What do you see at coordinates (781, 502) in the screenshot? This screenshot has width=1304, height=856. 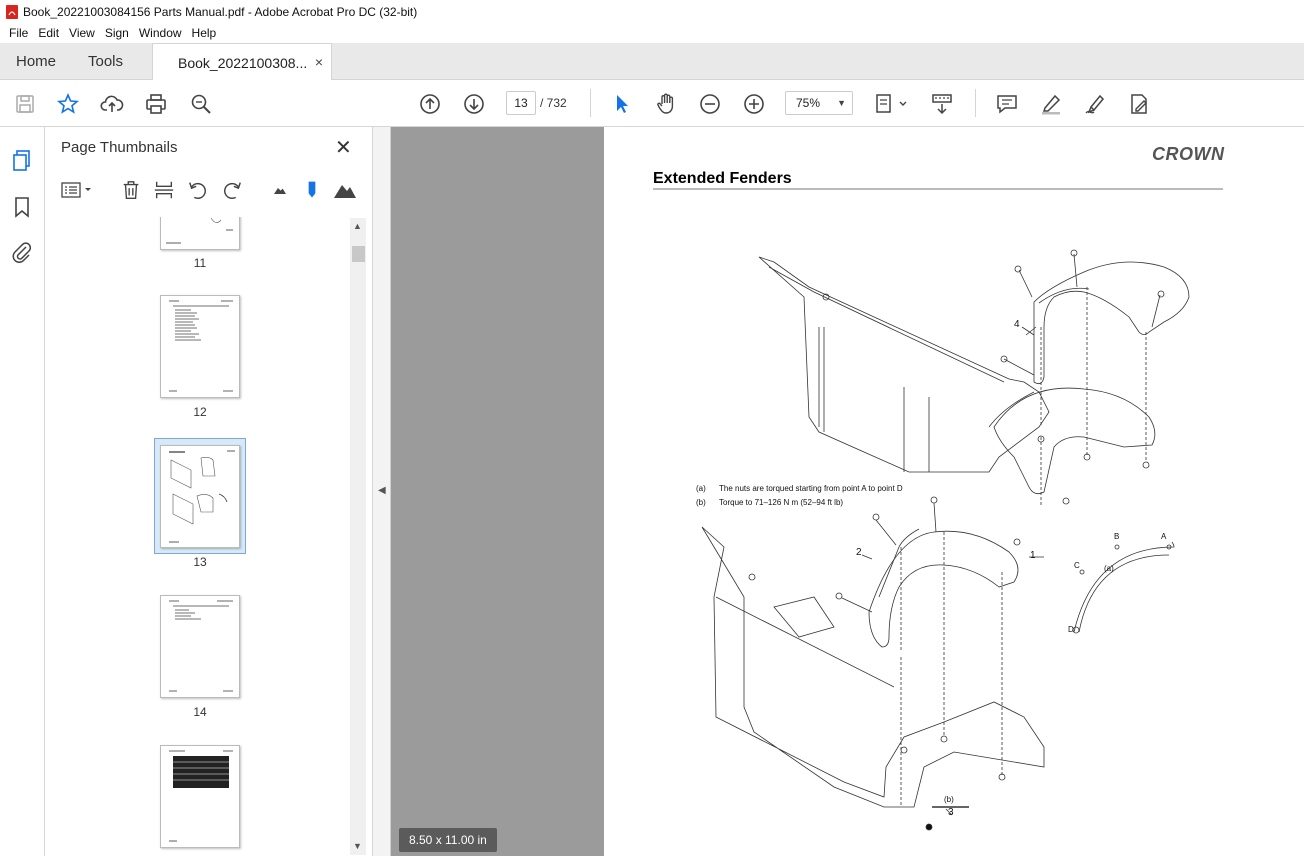 I see `note-text: Torque to 71–126 N m (52–94 ft lb)` at bounding box center [781, 502].